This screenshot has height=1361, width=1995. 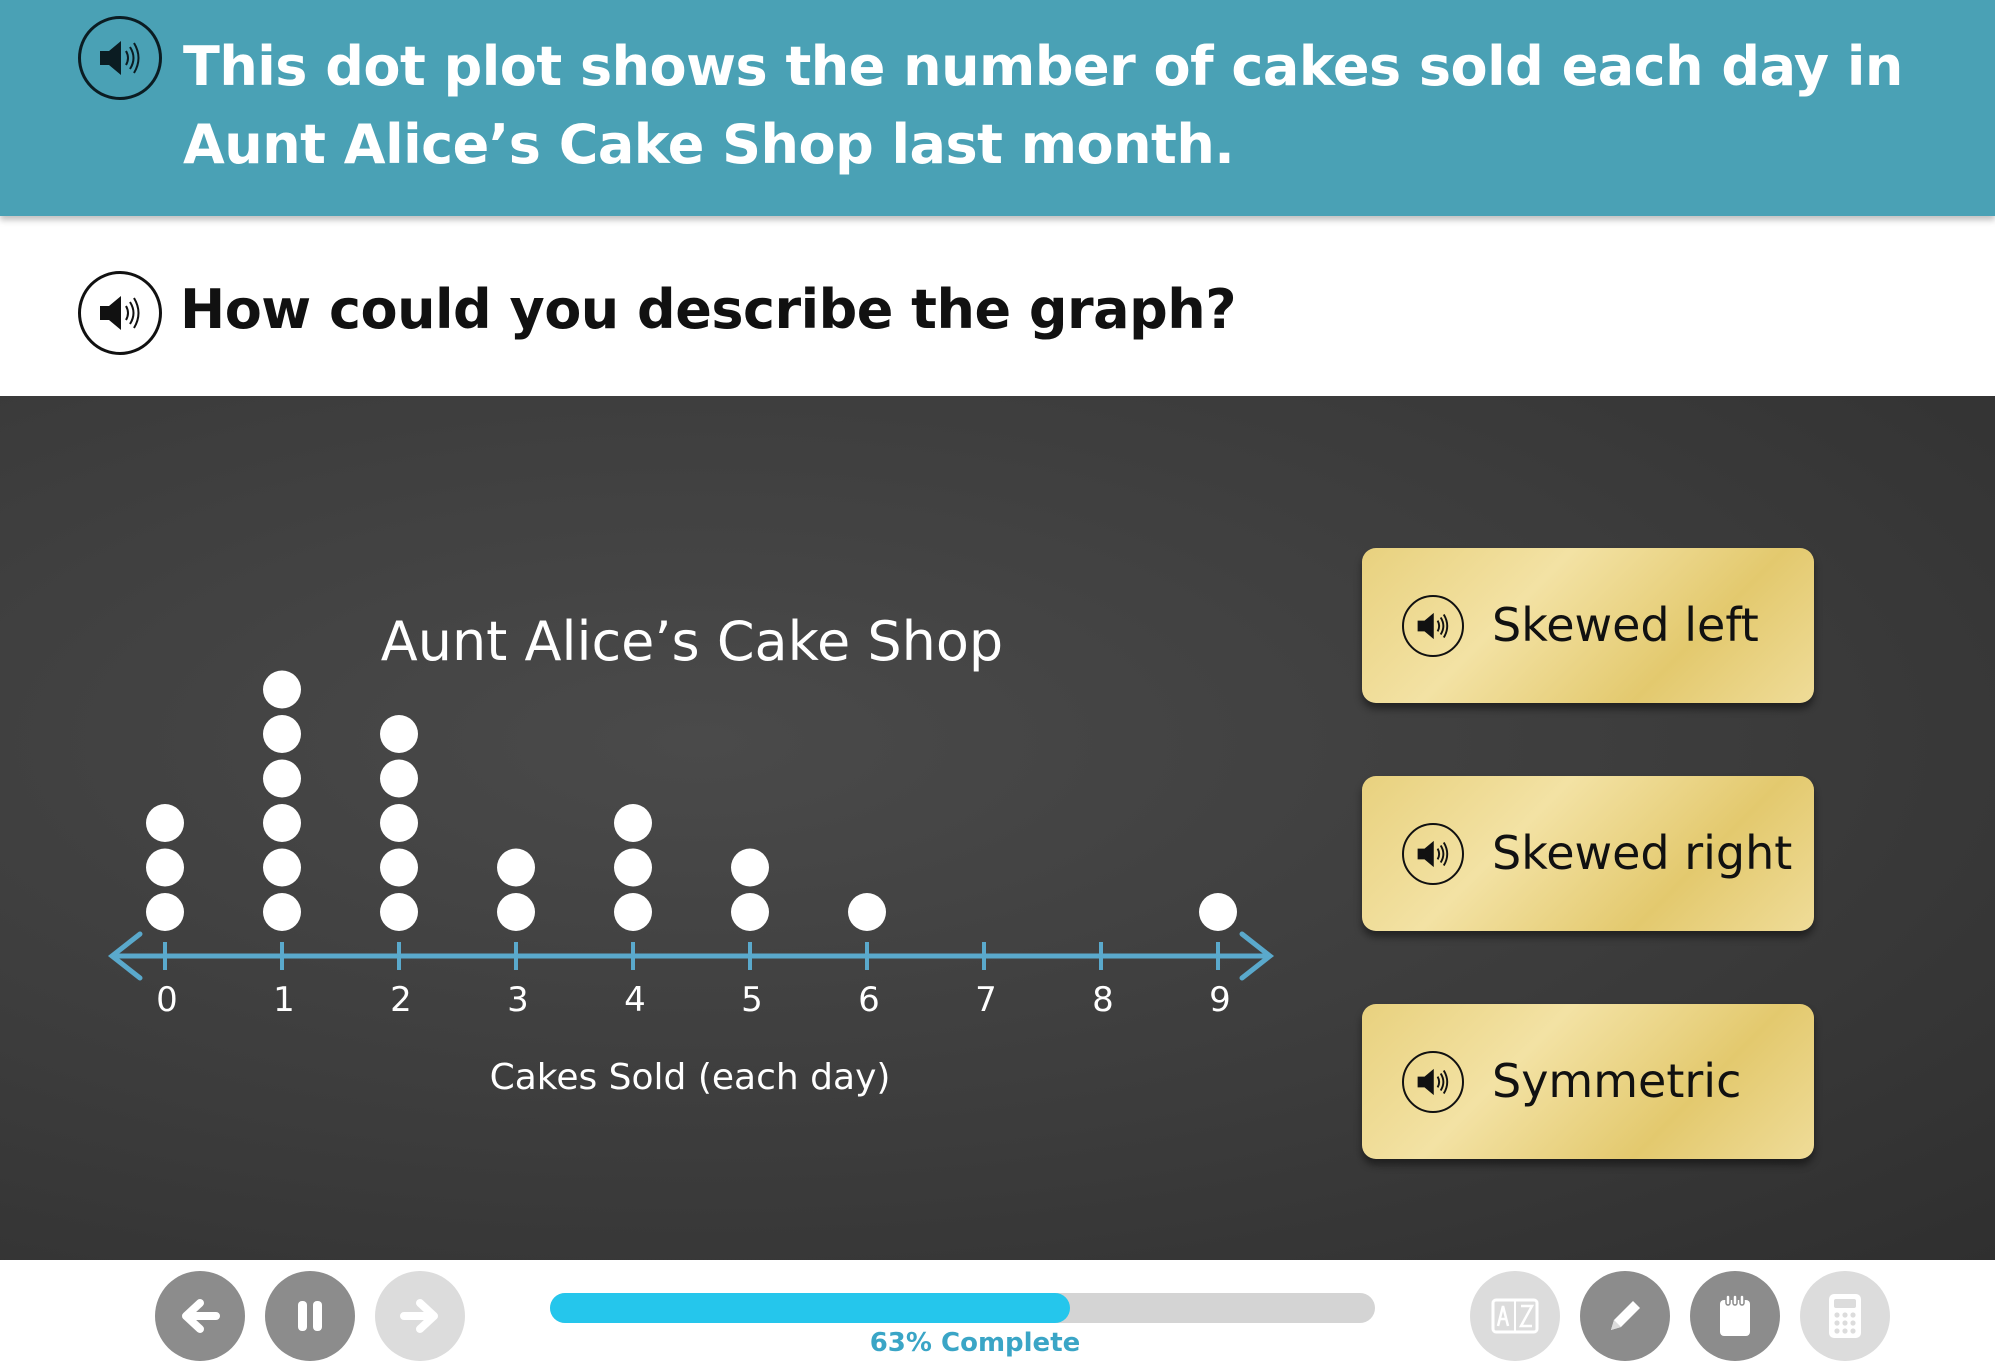 What do you see at coordinates (1617, 1081) in the screenshot?
I see `answer-label: Symmetric` at bounding box center [1617, 1081].